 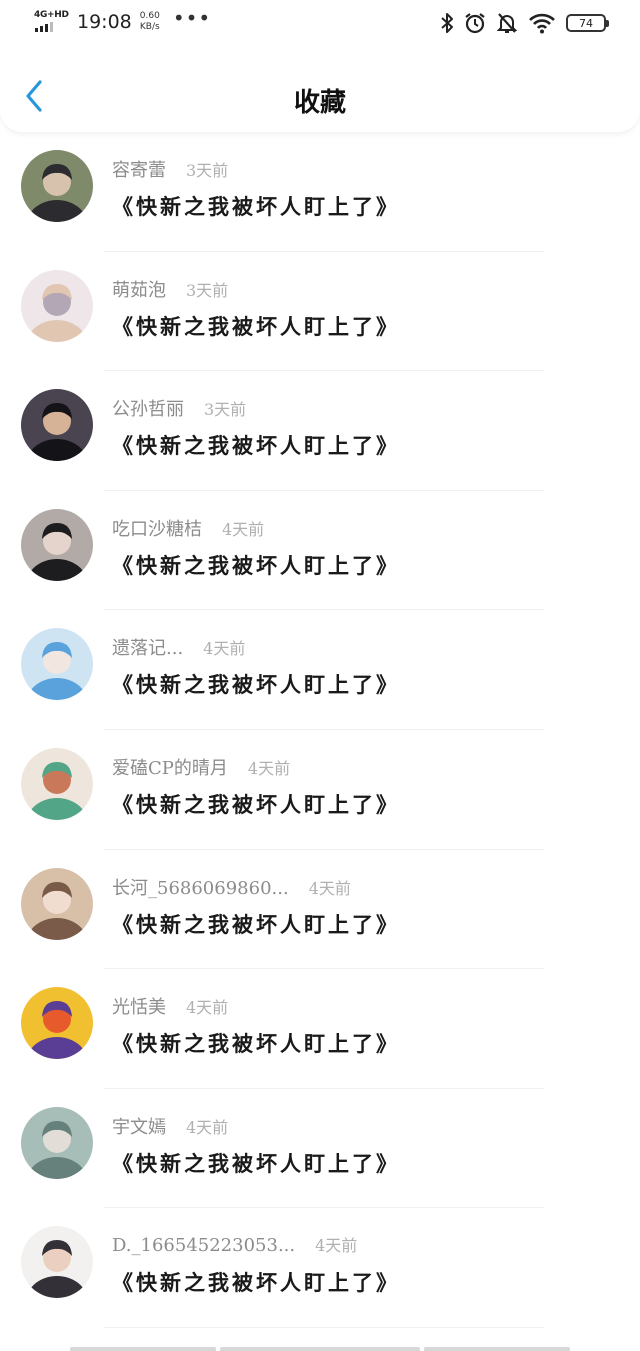 I want to click on status-time: 19:08, so click(x=104, y=22).